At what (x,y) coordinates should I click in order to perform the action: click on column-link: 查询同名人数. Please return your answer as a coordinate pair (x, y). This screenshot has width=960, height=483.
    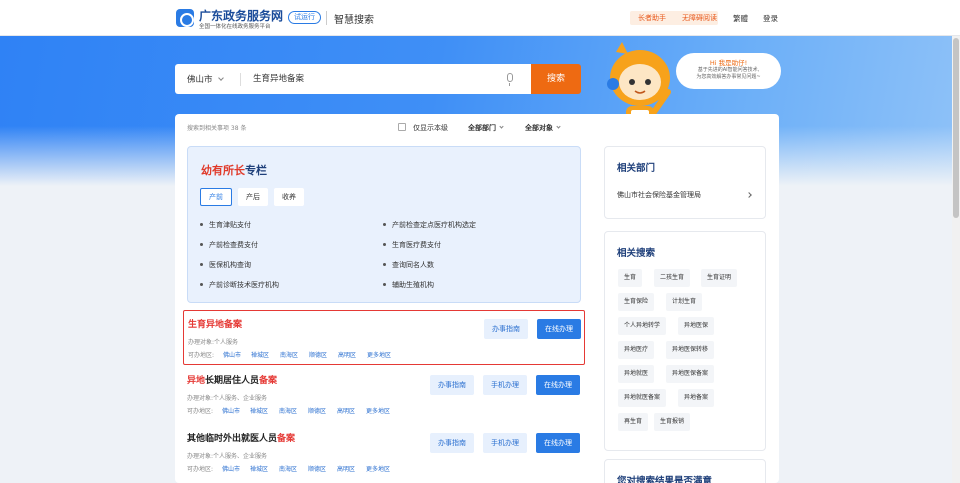
    Looking at the image, I should click on (408, 265).